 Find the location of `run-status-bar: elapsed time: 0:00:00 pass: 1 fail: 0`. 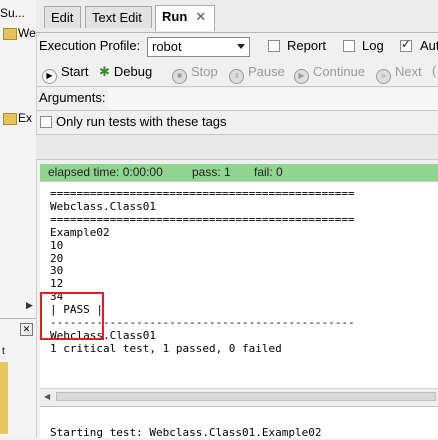

run-status-bar: elapsed time: 0:00:00 pass: 1 fail: 0 is located at coordinates (239, 172).